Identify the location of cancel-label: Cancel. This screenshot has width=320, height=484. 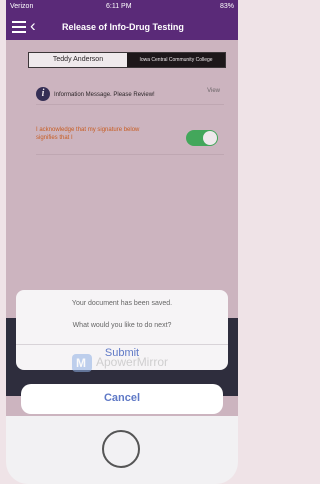
(122, 398).